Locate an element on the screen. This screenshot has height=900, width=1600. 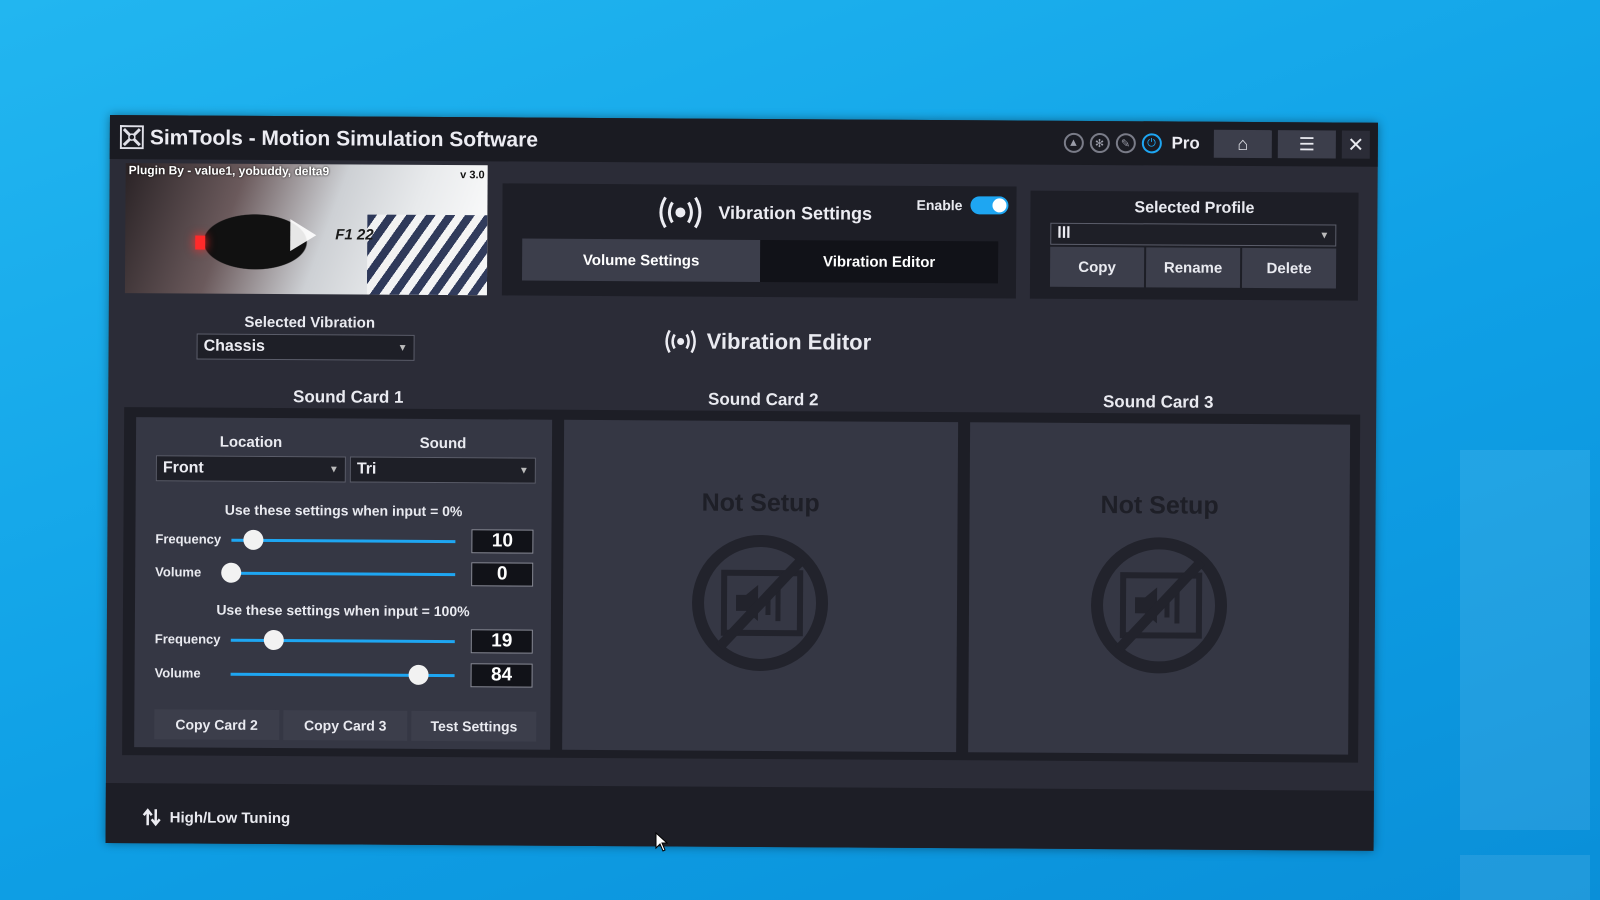
low-volume-value: 0 is located at coordinates (502, 574).